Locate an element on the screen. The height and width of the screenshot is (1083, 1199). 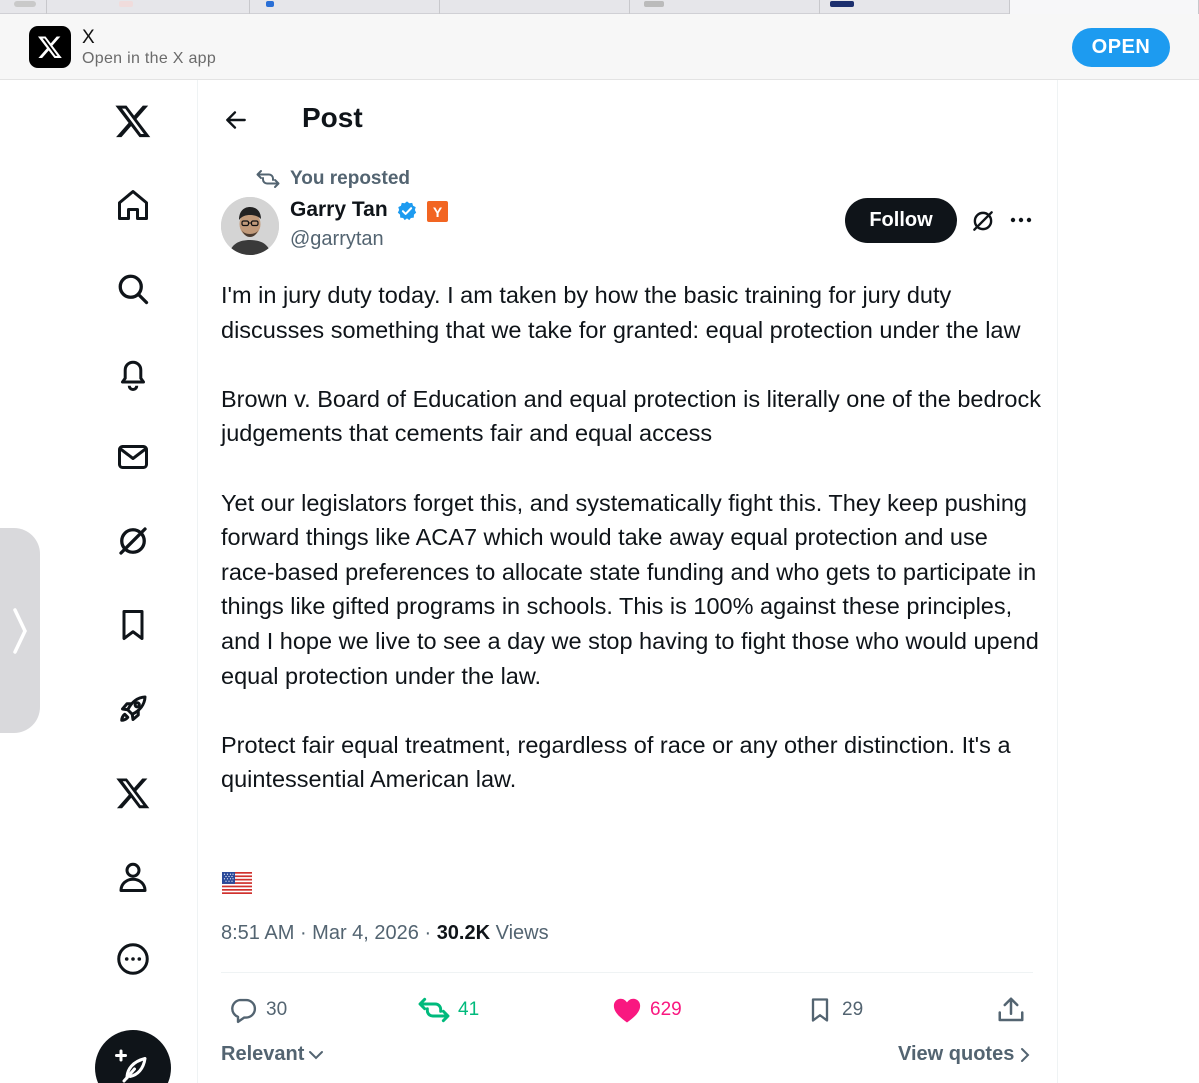
repost-indicator: You reposted is located at coordinates (333, 179).